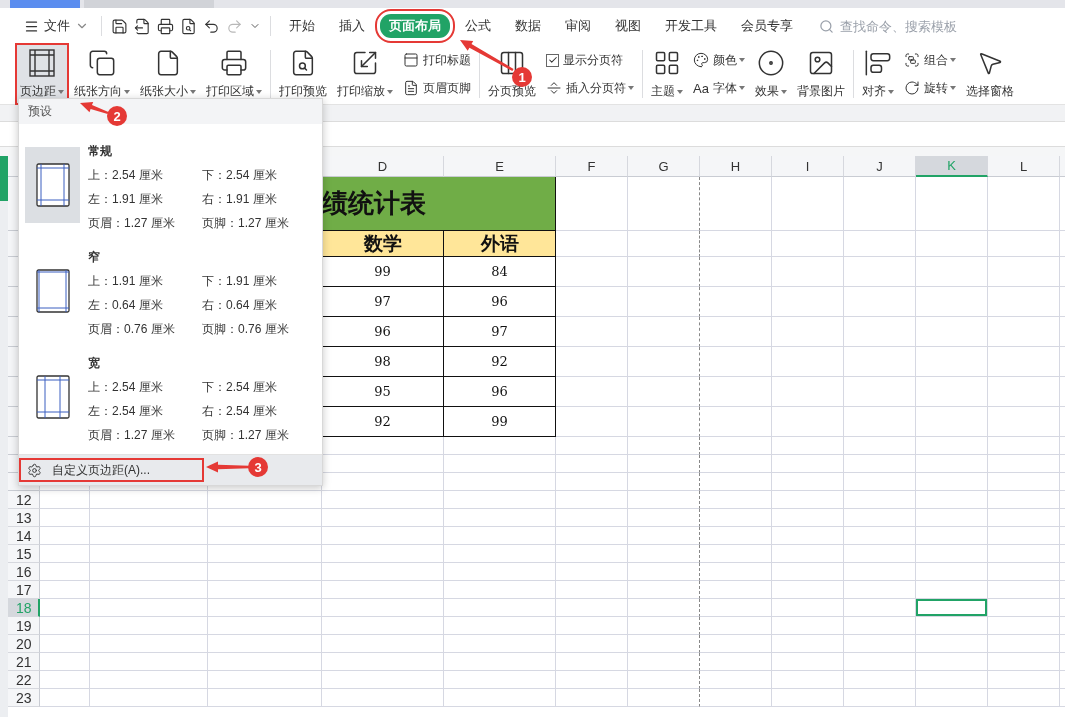 This screenshot has width=1065, height=717. What do you see at coordinates (719, 60) in the screenshot?
I see `ribbon-button: 颜色` at bounding box center [719, 60].